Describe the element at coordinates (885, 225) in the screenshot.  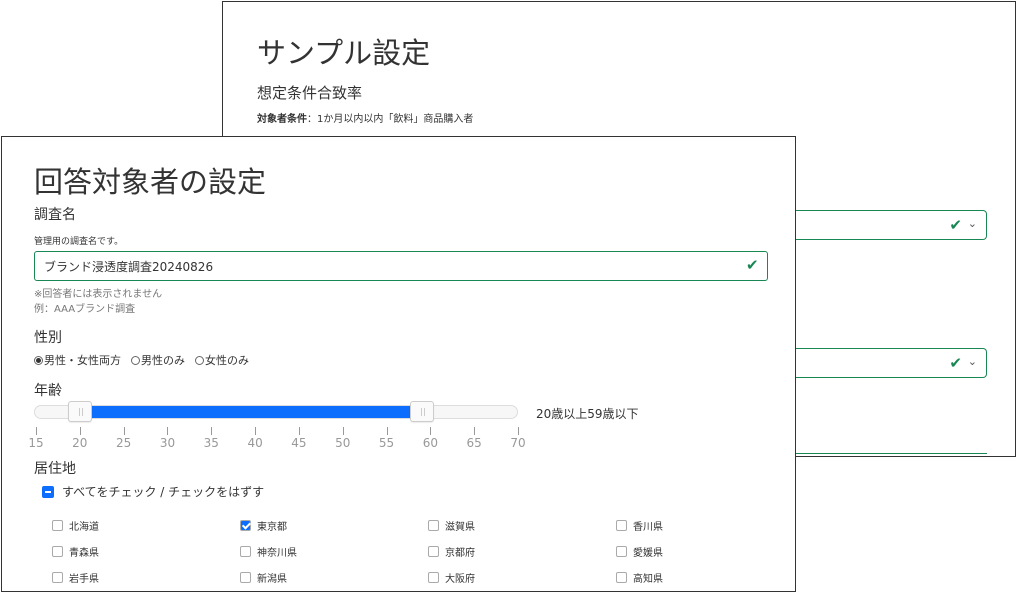
I see `sample-select-1: ✔ ⌄` at that location.